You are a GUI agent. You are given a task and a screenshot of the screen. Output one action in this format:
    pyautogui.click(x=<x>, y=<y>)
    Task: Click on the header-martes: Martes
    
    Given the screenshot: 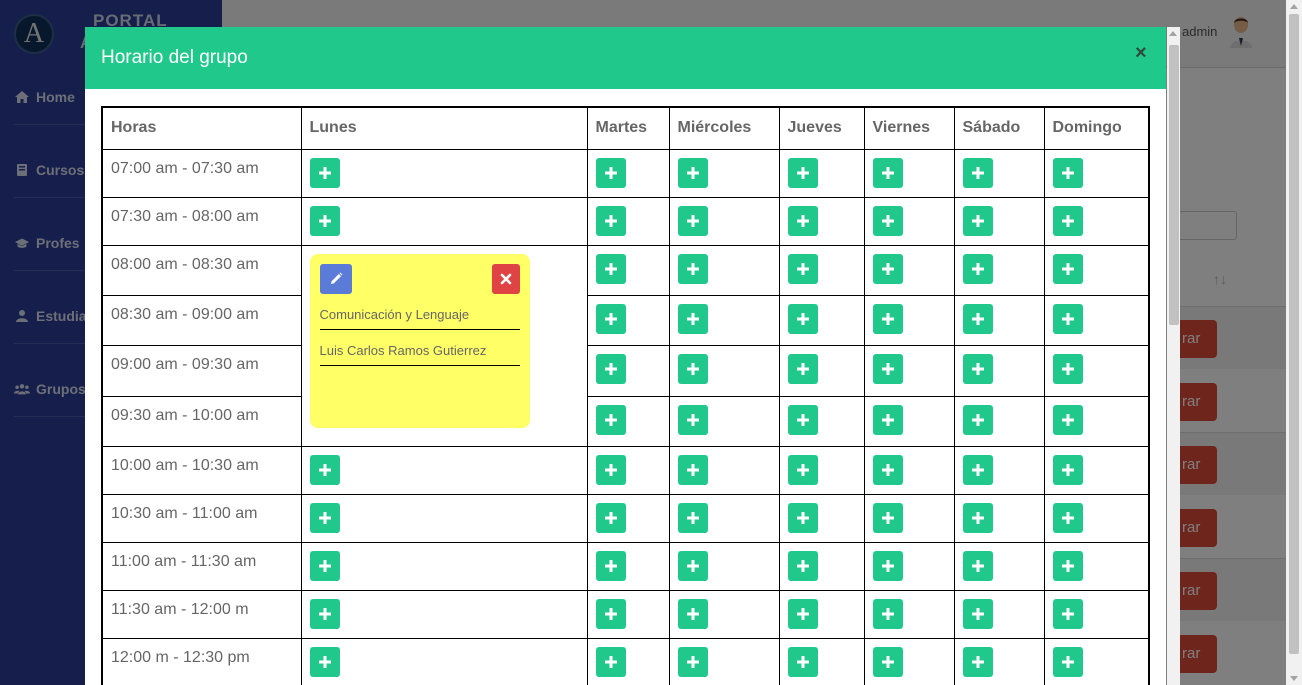 What is the action you would take?
    pyautogui.click(x=628, y=128)
    